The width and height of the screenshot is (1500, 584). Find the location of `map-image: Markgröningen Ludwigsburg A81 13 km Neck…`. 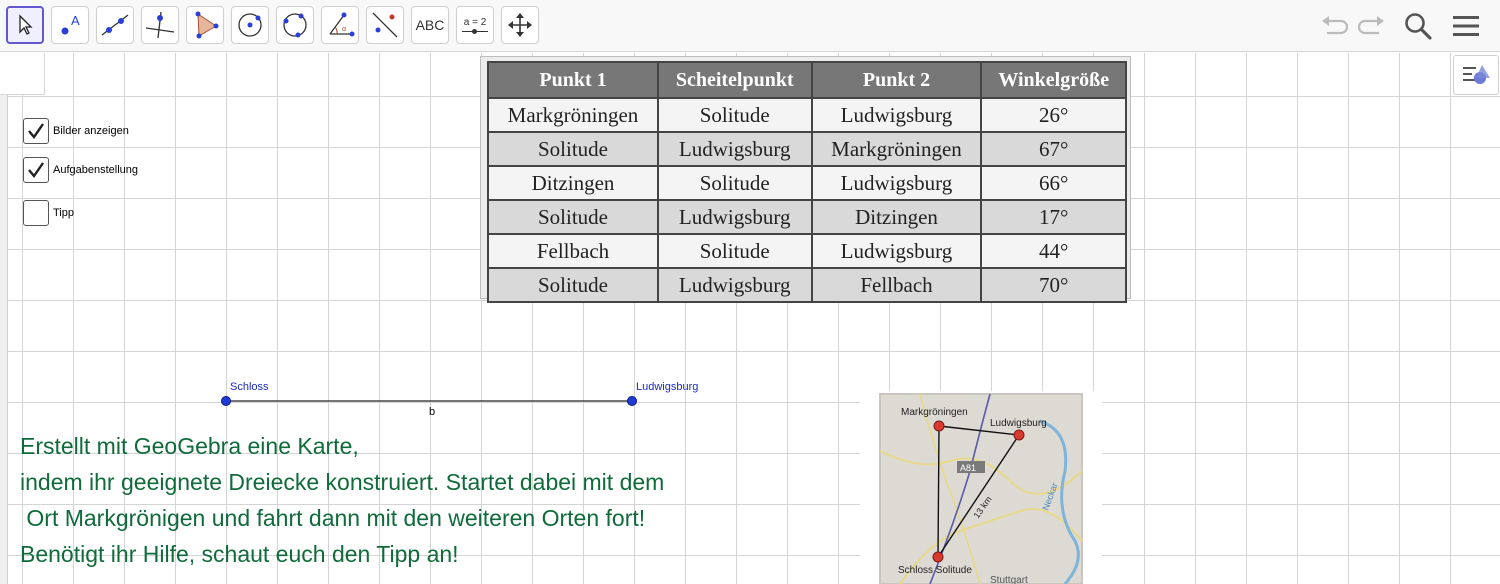

map-image: Markgröningen Ludwigsburg A81 13 km Neck… is located at coordinates (981, 487).